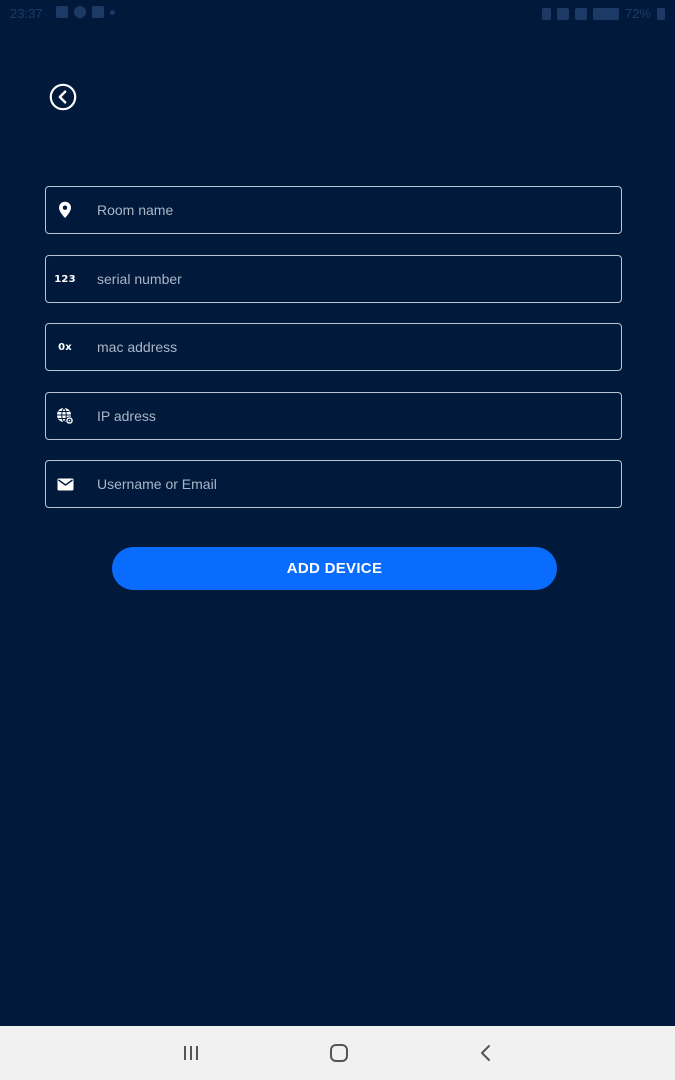 The height and width of the screenshot is (1080, 675). I want to click on status-time: 23:37, so click(26, 13).